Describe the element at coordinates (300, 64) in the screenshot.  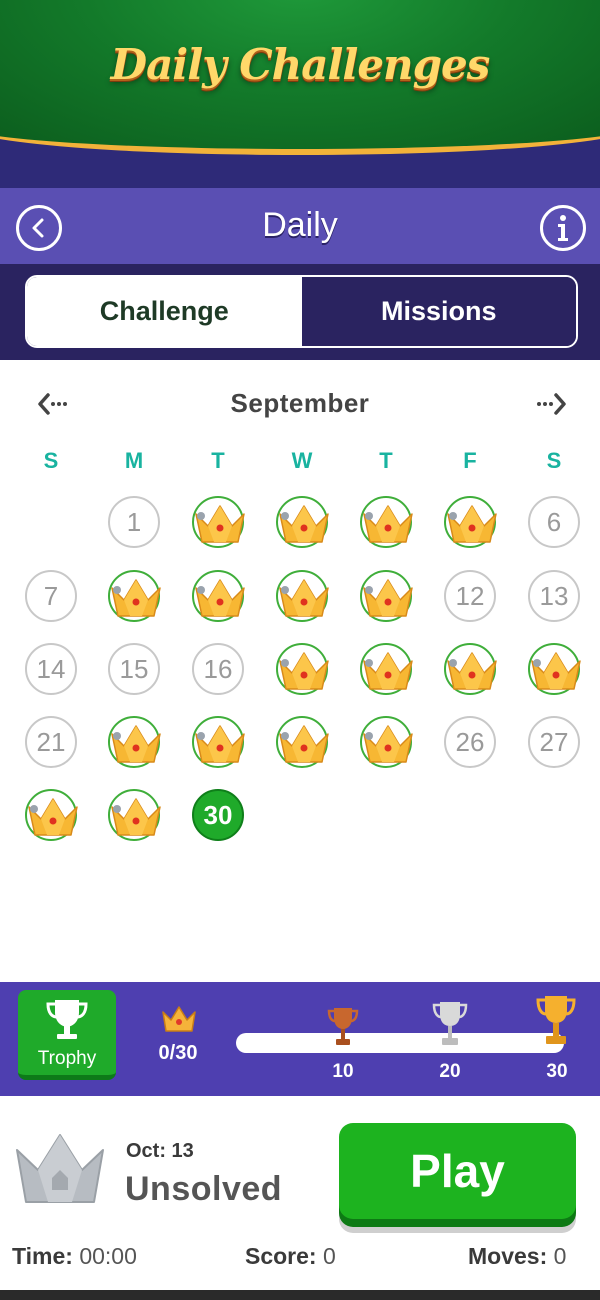
I see `page-title: Daily Challenges` at that location.